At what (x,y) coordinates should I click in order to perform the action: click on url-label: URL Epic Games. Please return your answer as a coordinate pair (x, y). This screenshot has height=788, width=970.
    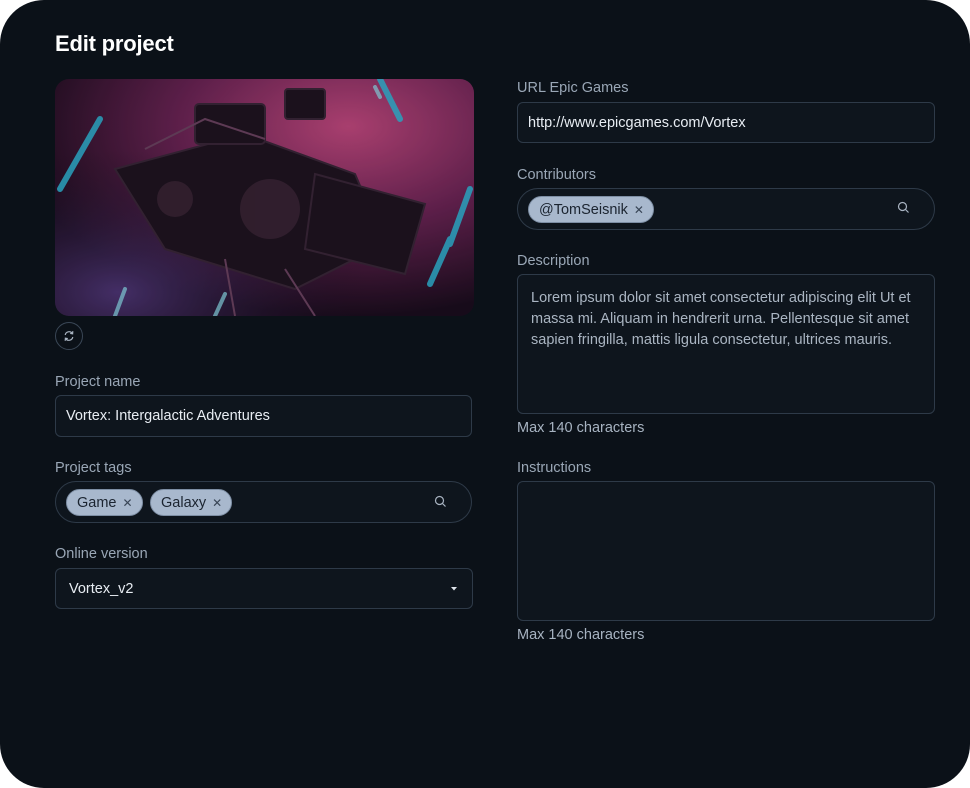
    Looking at the image, I should click on (573, 88).